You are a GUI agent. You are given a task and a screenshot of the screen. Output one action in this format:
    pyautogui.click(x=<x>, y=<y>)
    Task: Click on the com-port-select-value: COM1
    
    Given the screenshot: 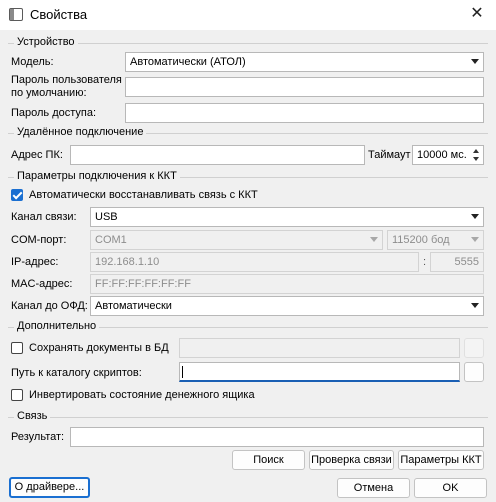 What is the action you would take?
    pyautogui.click(x=111, y=240)
    